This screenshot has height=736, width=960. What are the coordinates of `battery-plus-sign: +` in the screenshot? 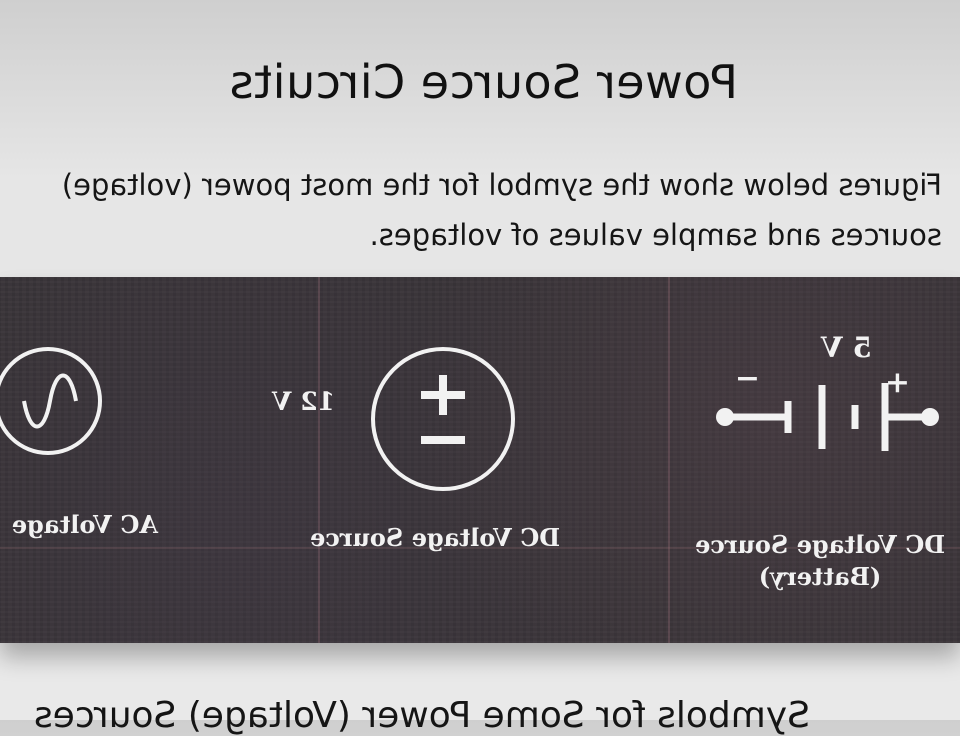 It's located at (897, 382).